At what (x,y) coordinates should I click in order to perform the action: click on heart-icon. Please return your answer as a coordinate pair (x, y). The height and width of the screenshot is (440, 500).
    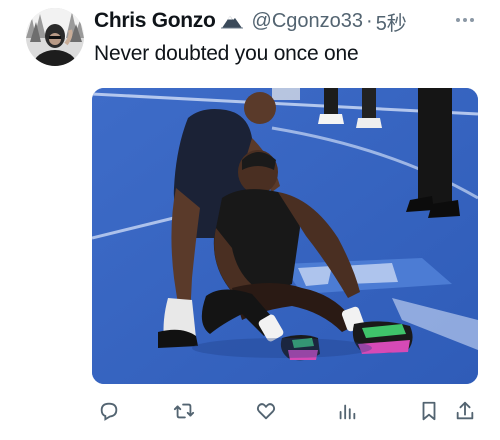
    Looking at the image, I should click on (266, 411).